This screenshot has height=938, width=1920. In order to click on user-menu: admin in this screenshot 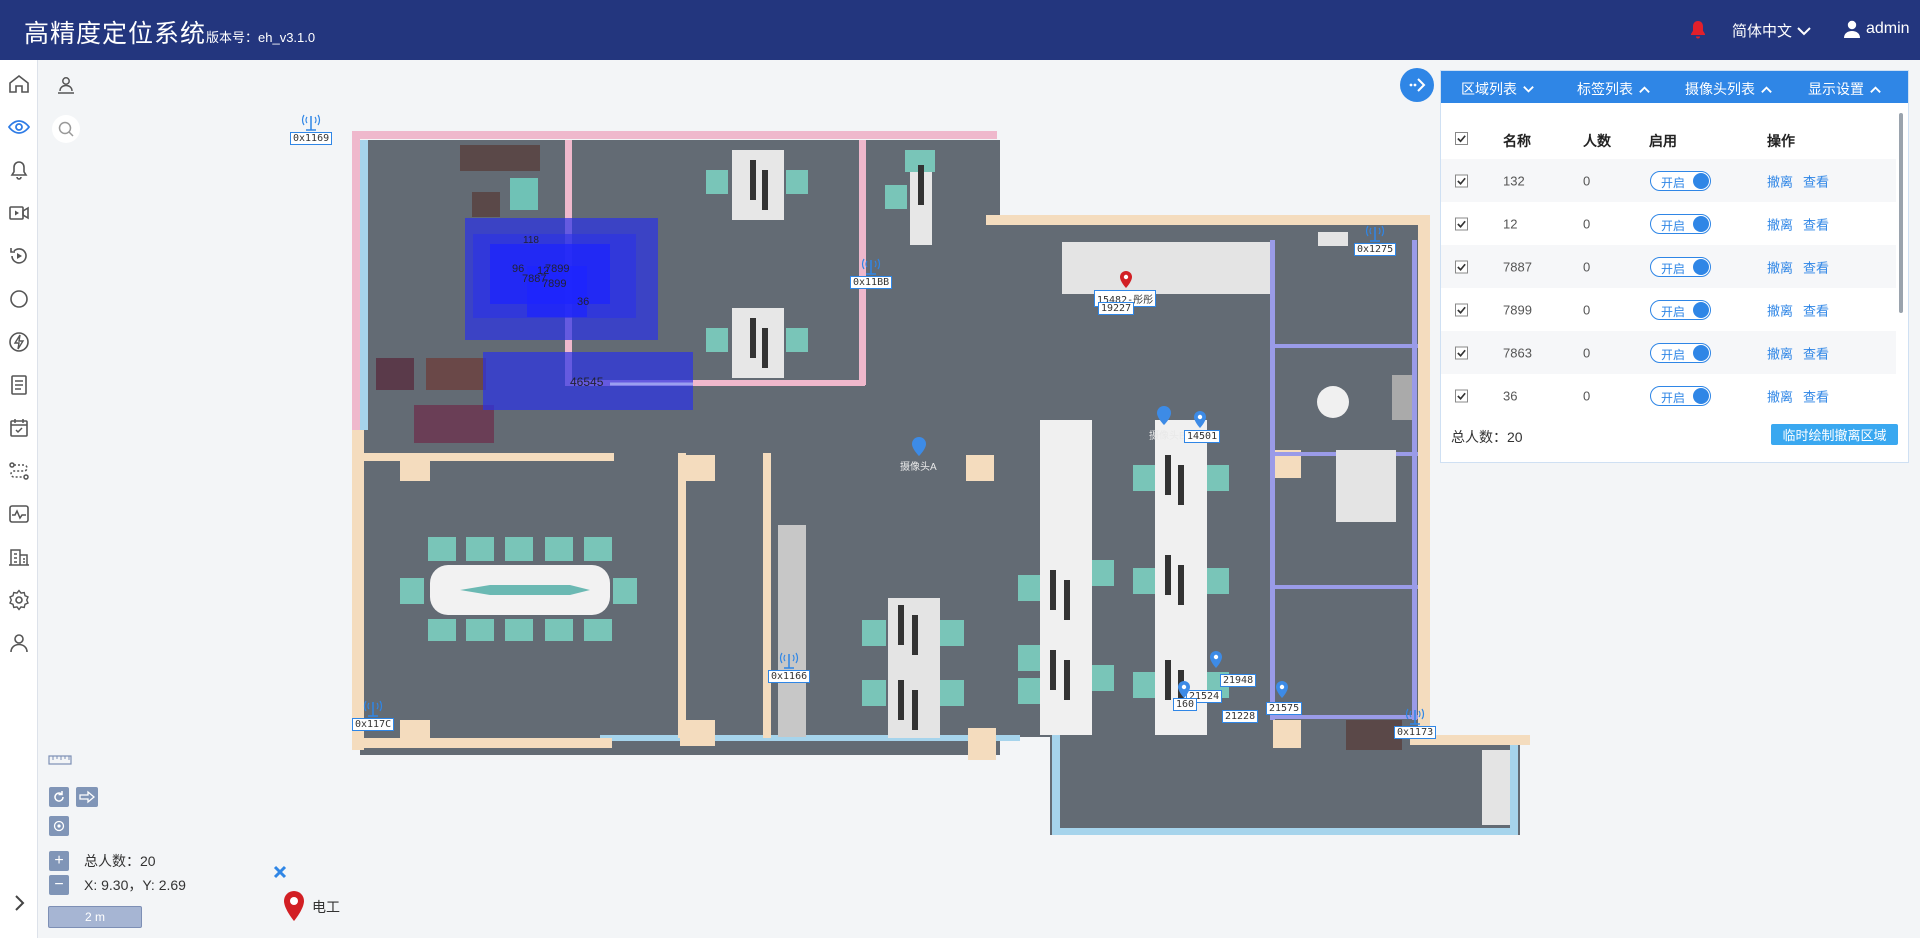, I will do `click(1876, 29)`.